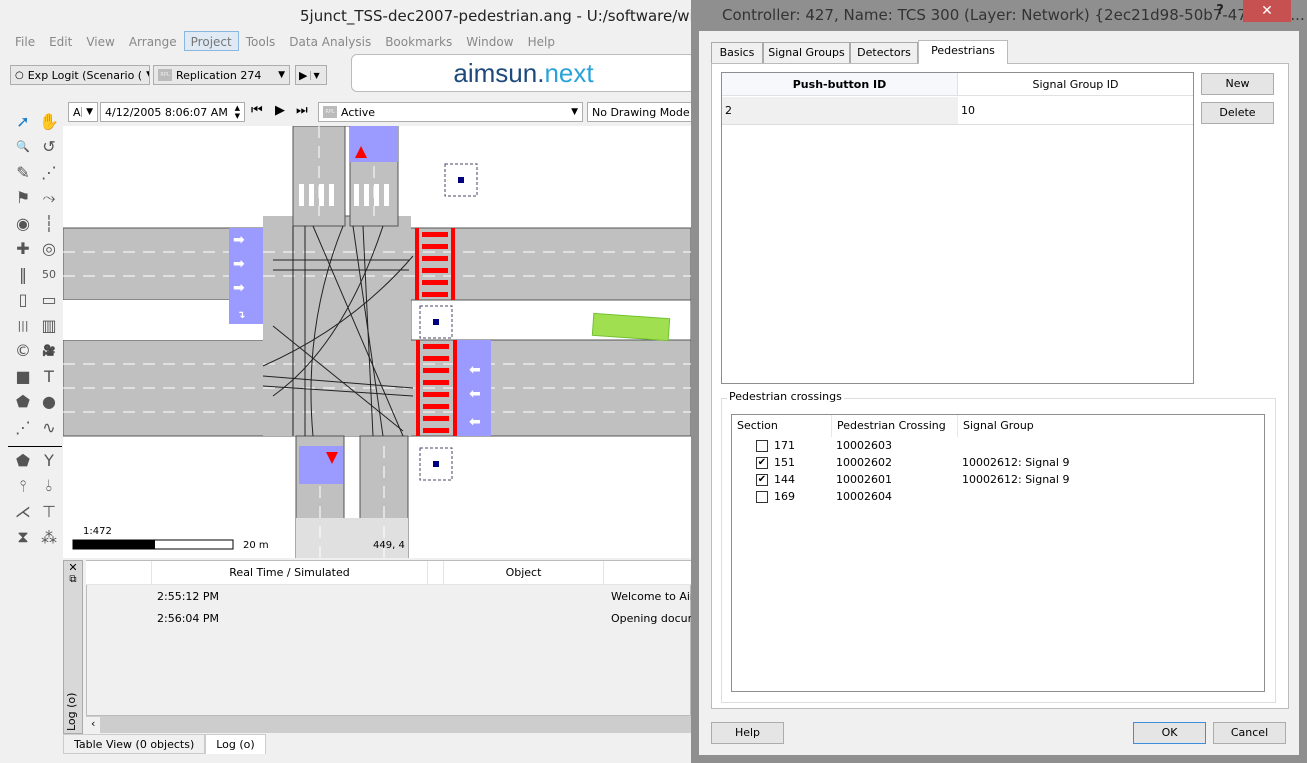  I want to click on select-arrow-icon: ➚, so click(23, 121).